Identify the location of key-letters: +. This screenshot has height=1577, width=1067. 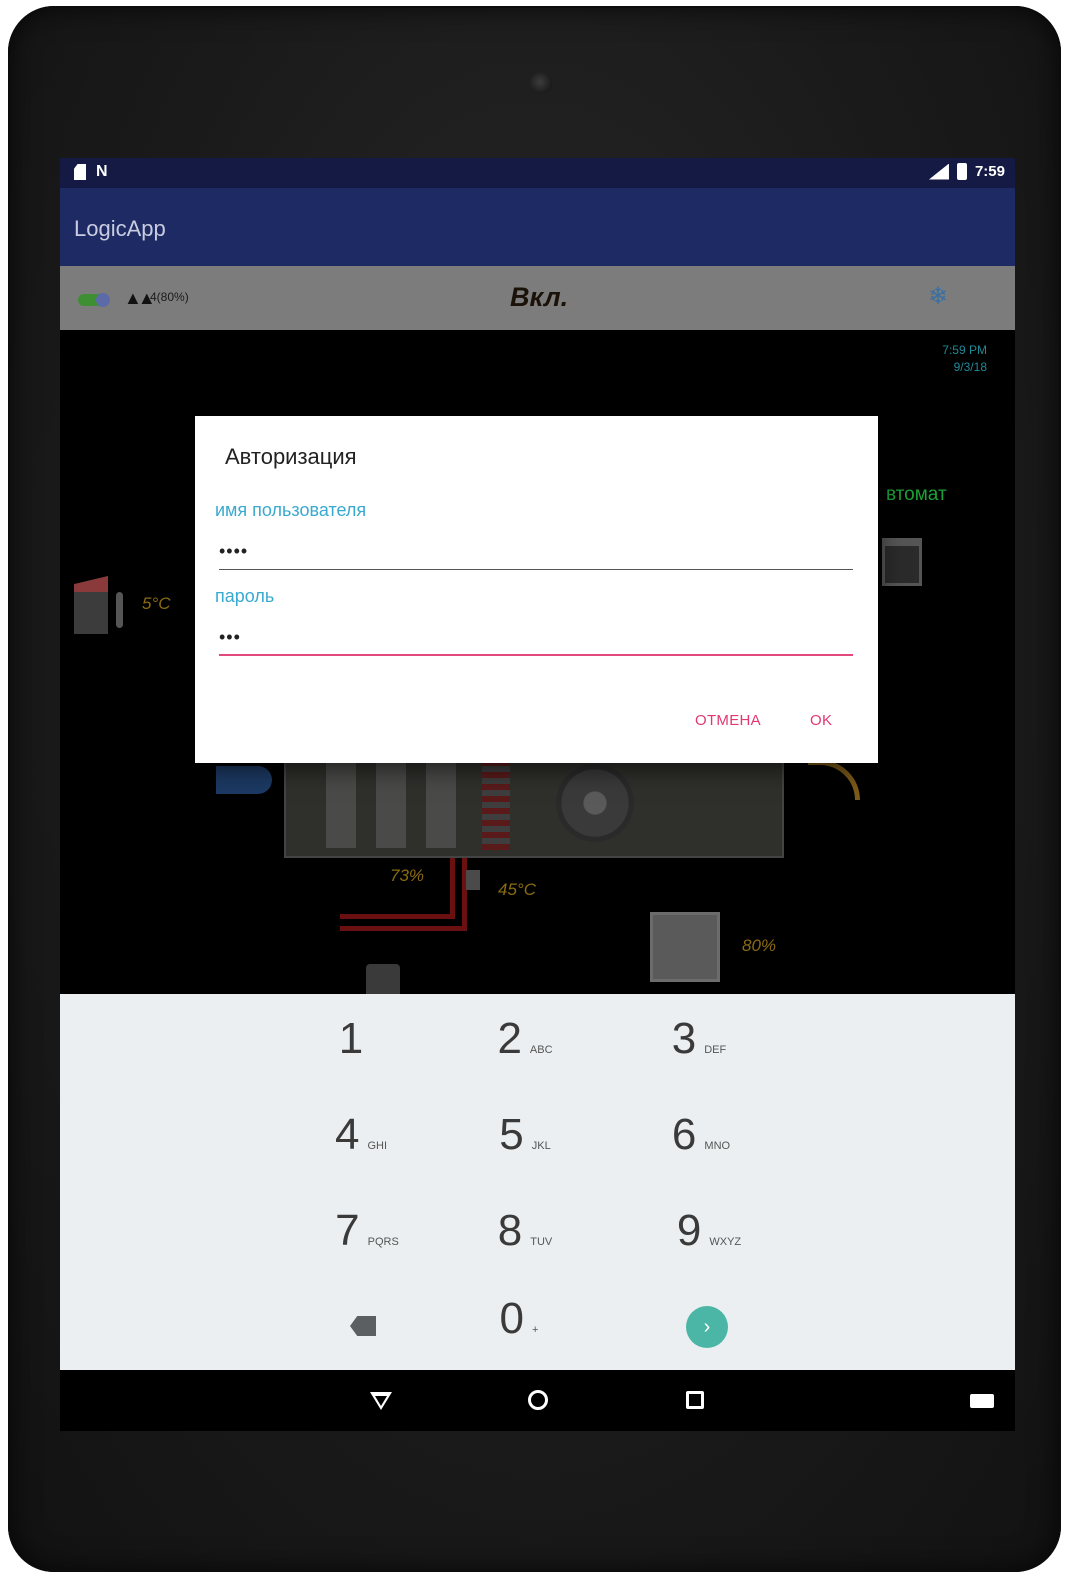
(535, 1330).